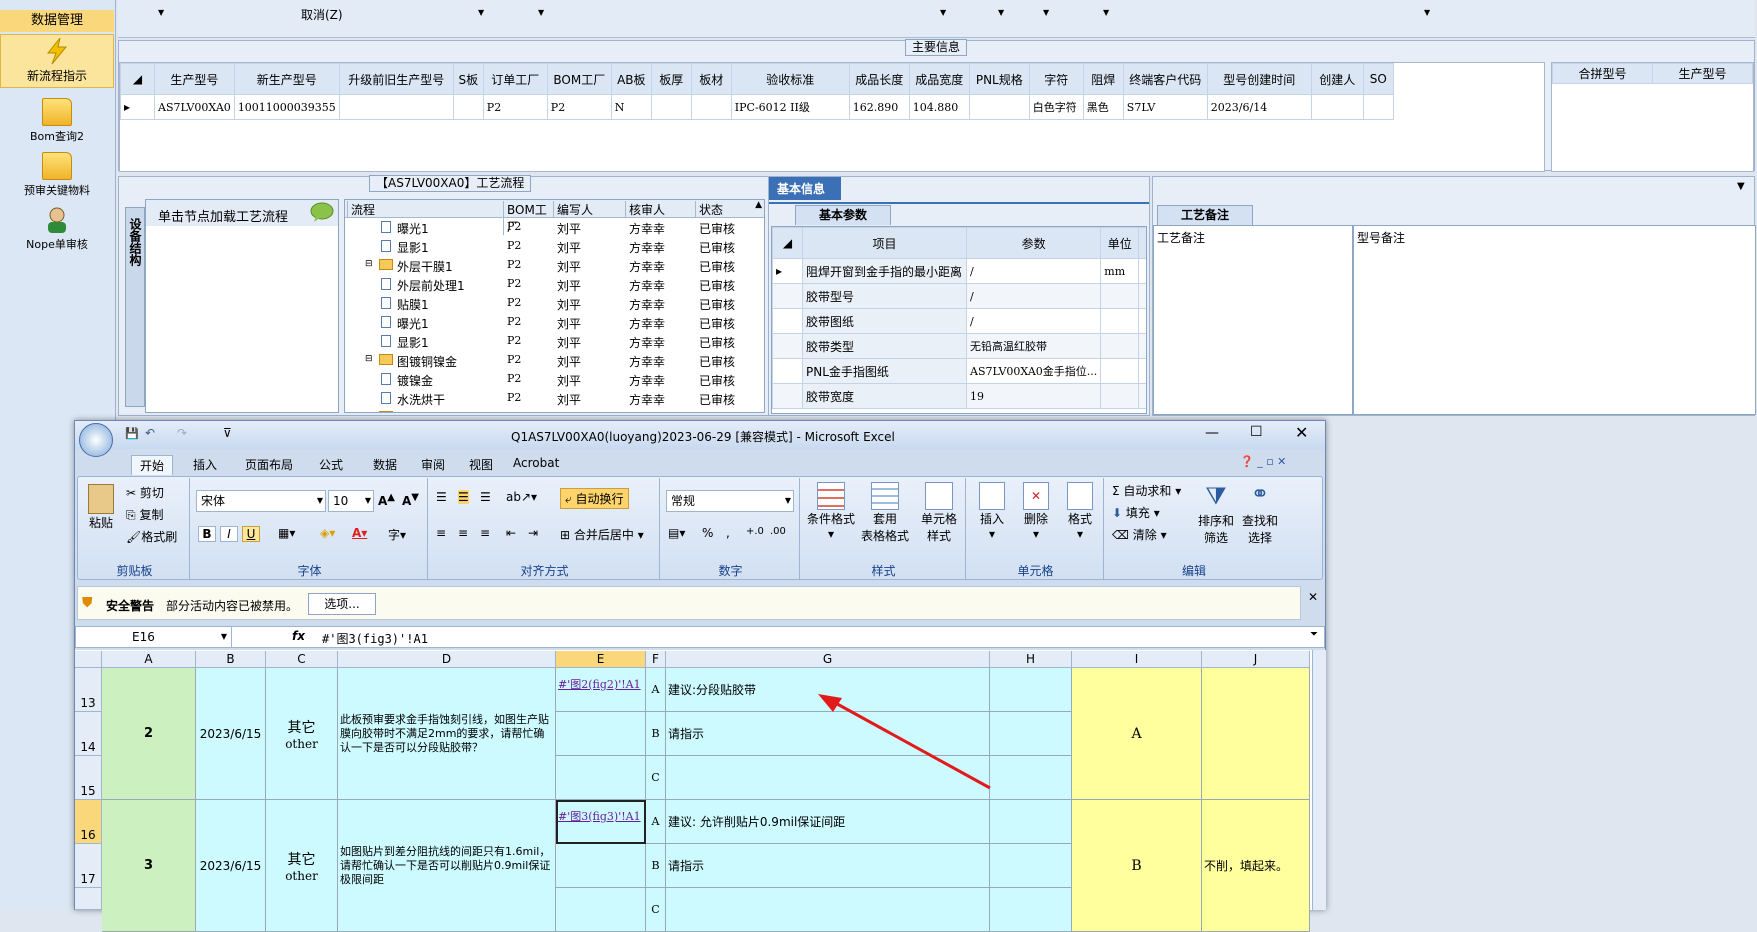  What do you see at coordinates (904, 742) in the screenshot?
I see `annotation-arrow` at bounding box center [904, 742].